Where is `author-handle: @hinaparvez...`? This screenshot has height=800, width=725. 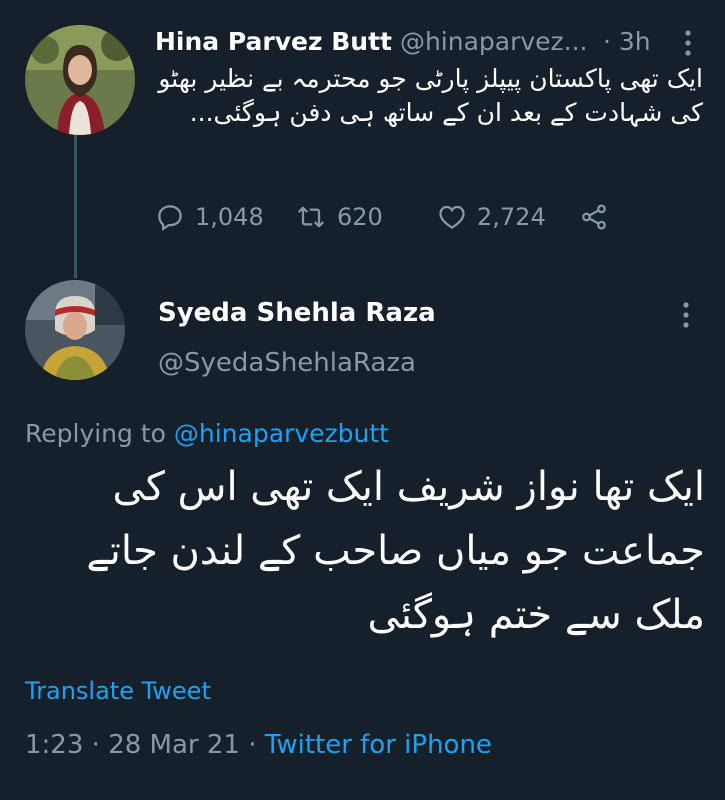 author-handle: @hinaparvez... is located at coordinates (494, 41).